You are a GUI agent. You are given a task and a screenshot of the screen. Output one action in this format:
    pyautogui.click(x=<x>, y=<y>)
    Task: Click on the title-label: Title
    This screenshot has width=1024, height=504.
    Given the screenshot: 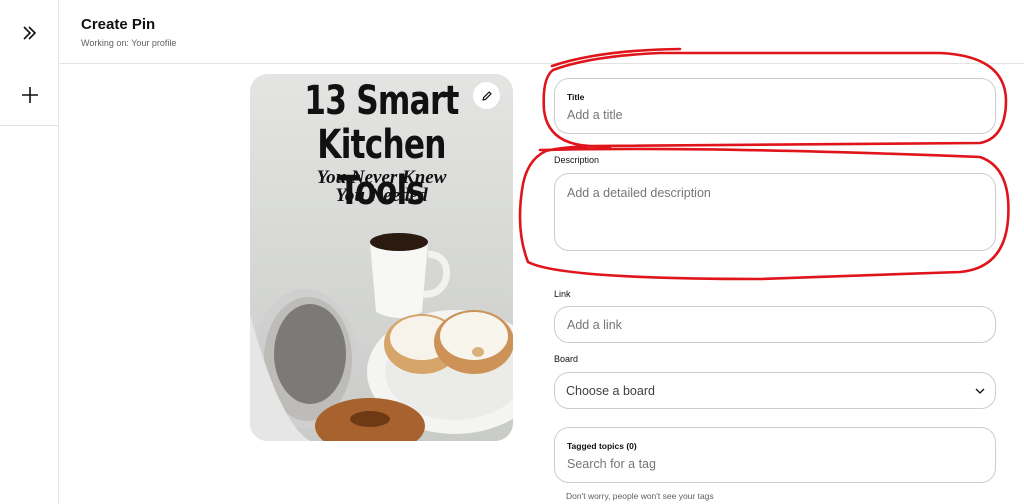 What is the action you would take?
    pyautogui.click(x=576, y=97)
    